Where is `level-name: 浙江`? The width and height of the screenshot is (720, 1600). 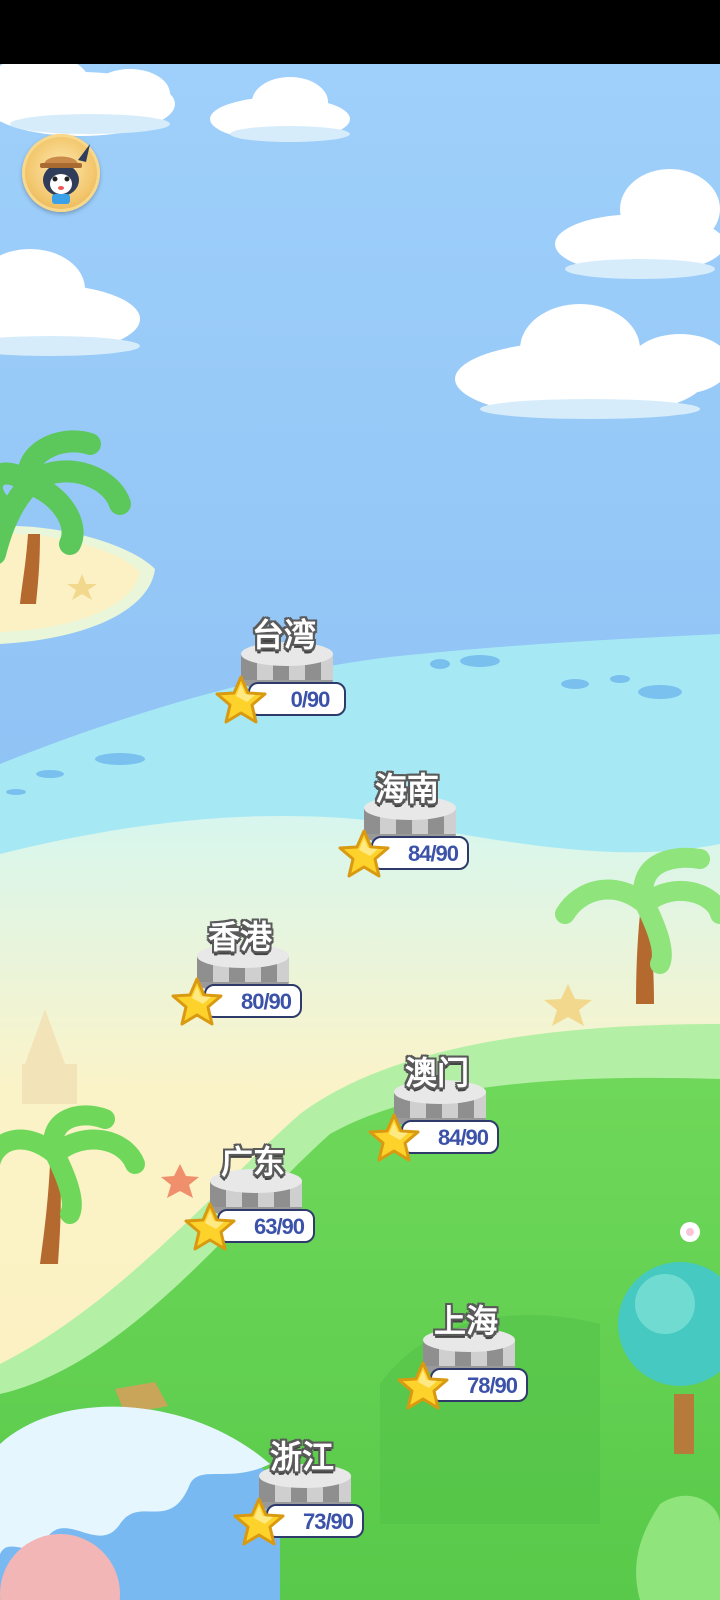 level-name: 浙江 is located at coordinates (301, 1457).